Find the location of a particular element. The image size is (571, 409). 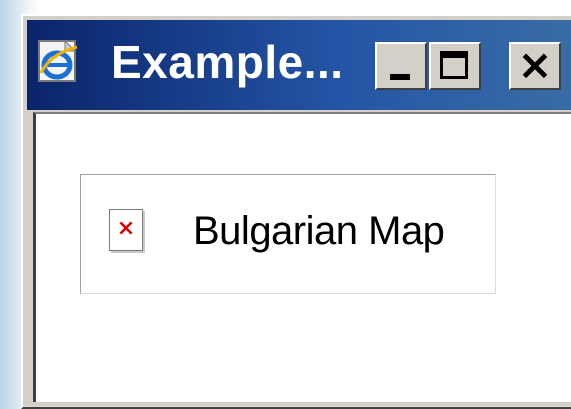

close-icon: × is located at coordinates (535, 64).